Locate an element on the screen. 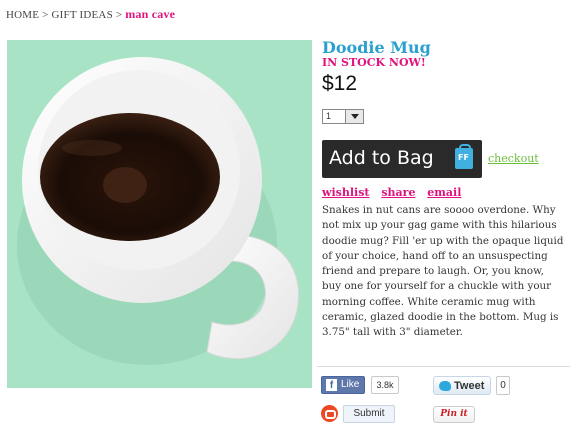 The width and height of the screenshot is (570, 439). quantity-select: 1 is located at coordinates (343, 116).